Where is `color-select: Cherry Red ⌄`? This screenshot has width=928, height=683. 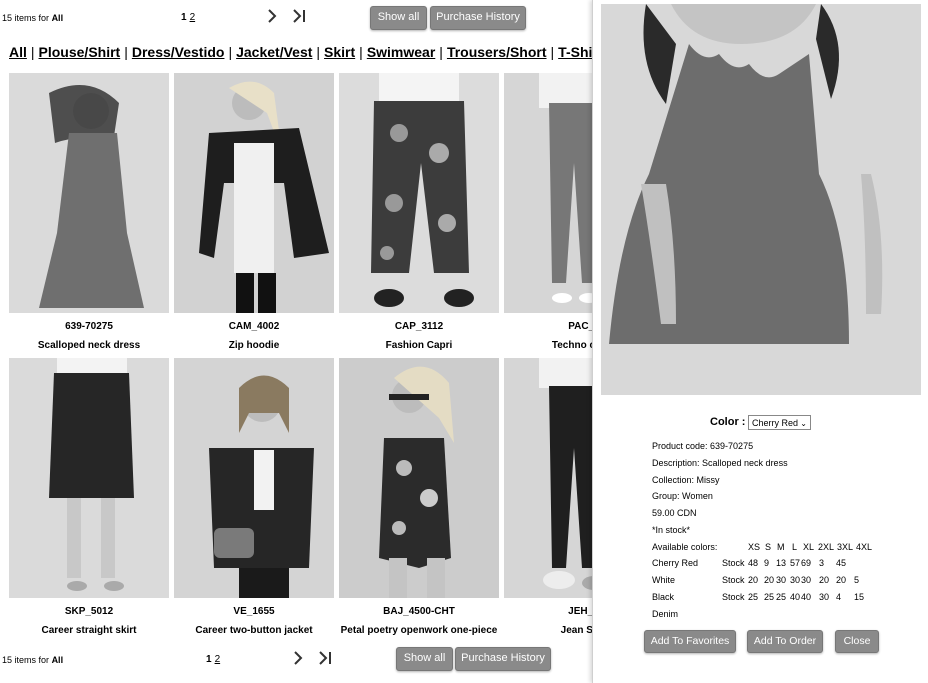
color-select: Cherry Red ⌄ is located at coordinates (779, 422).